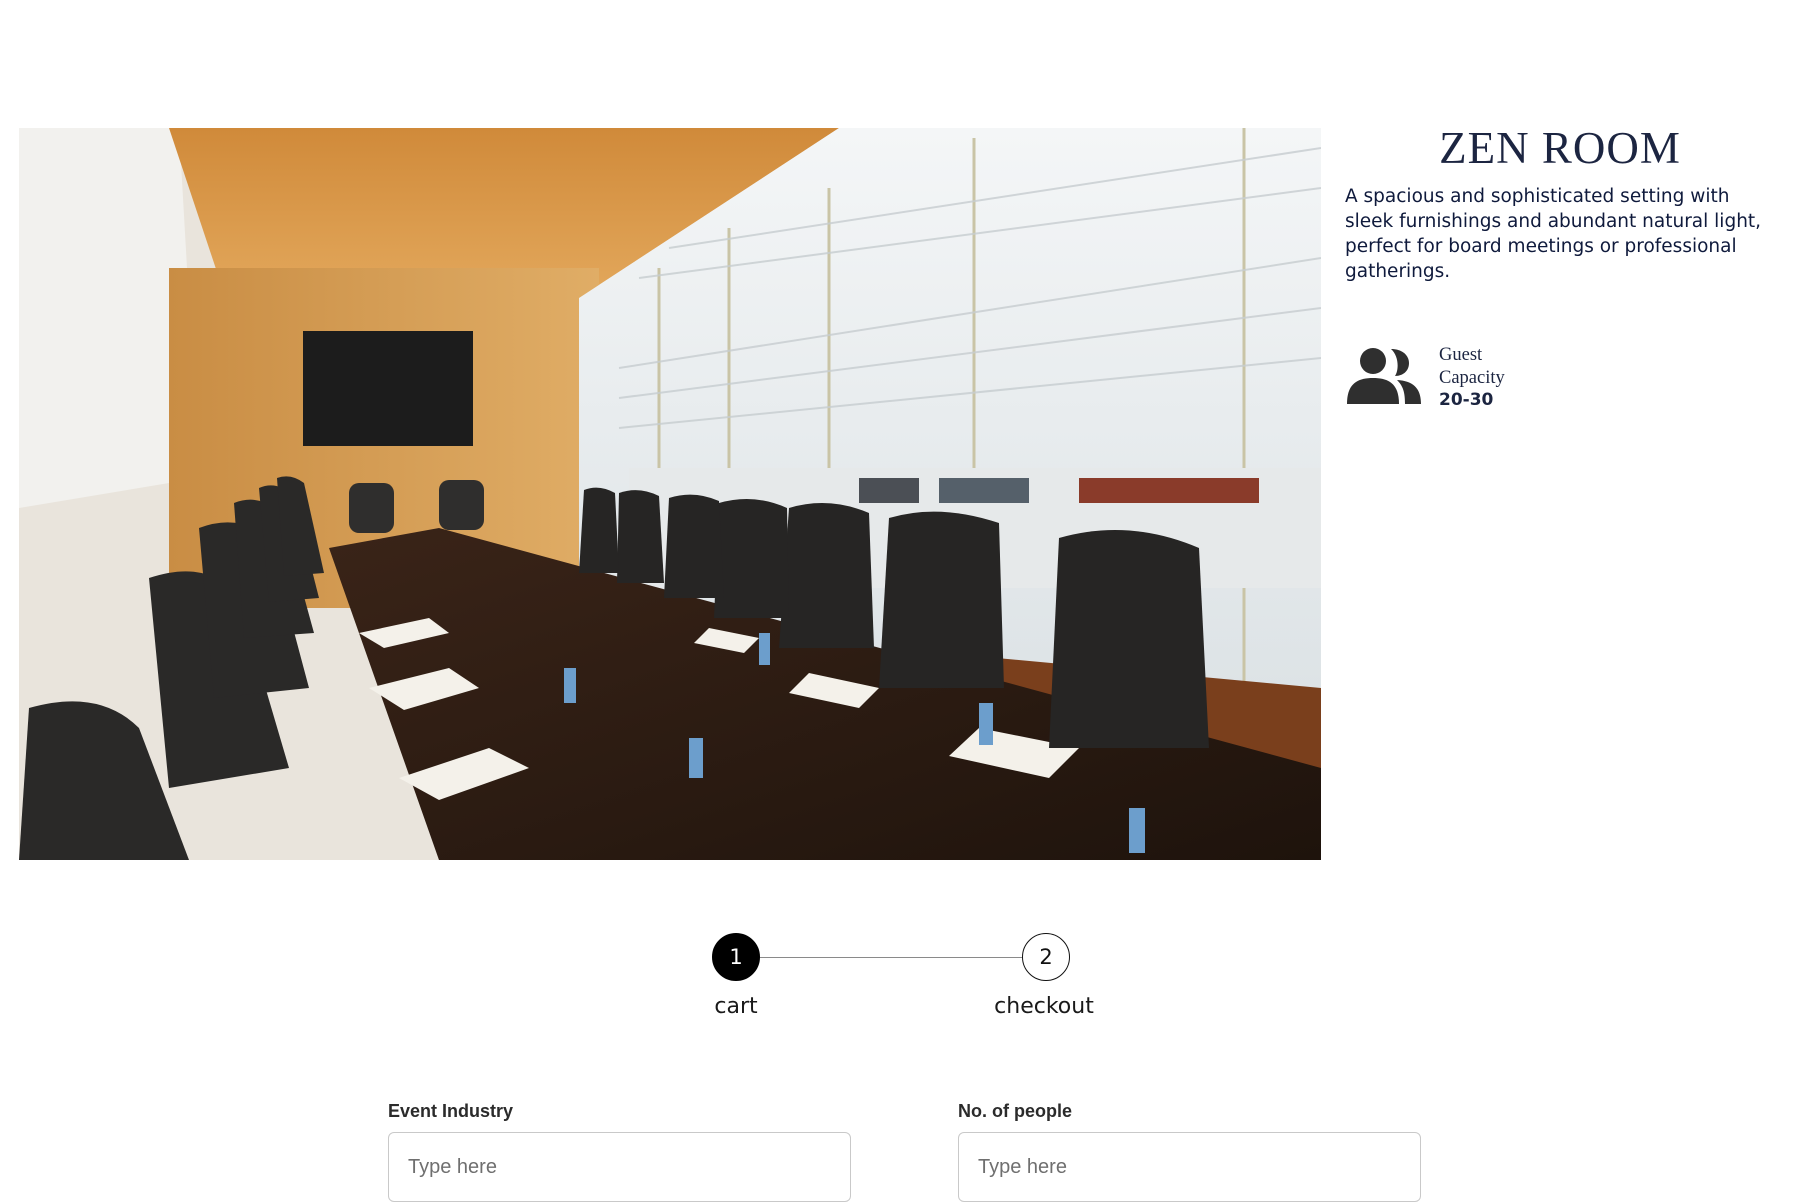 The image size is (1799, 1202). What do you see at coordinates (619, 1167) in the screenshot?
I see `event-industry-input` at bounding box center [619, 1167].